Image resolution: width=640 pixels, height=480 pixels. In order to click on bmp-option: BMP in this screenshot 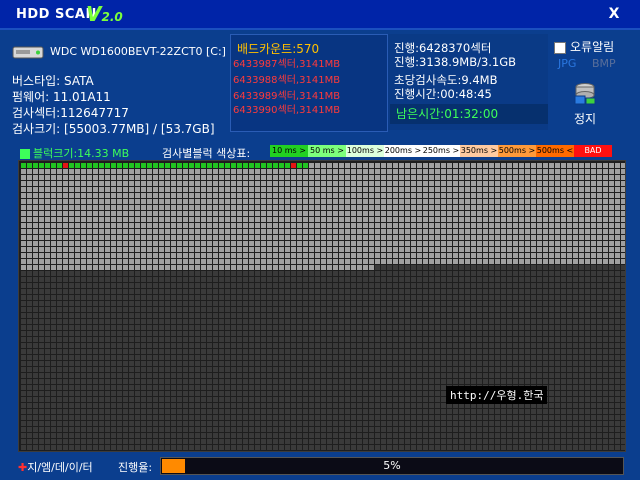, I will do `click(604, 63)`.